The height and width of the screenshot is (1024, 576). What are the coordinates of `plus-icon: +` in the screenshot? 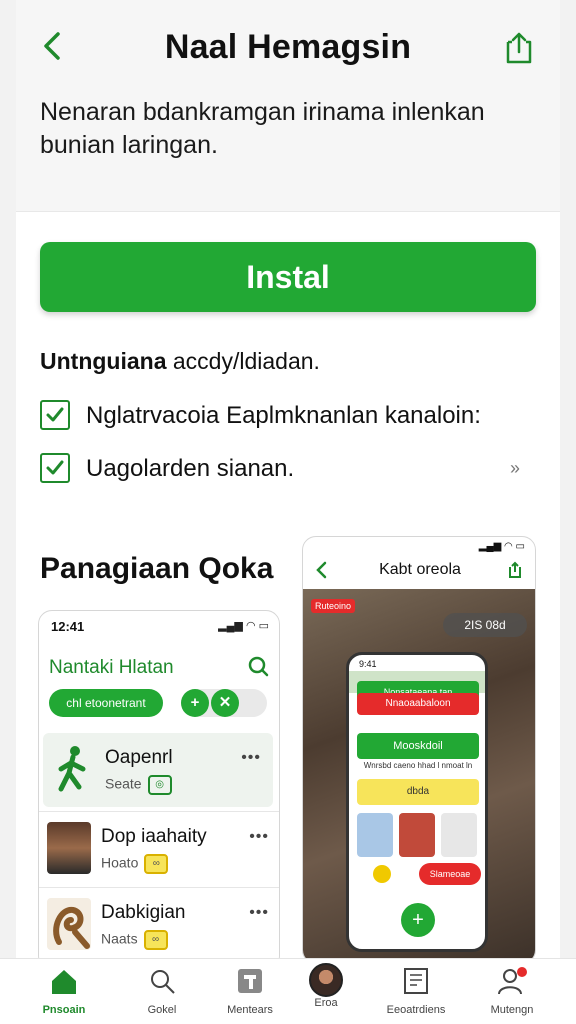 It's located at (195, 703).